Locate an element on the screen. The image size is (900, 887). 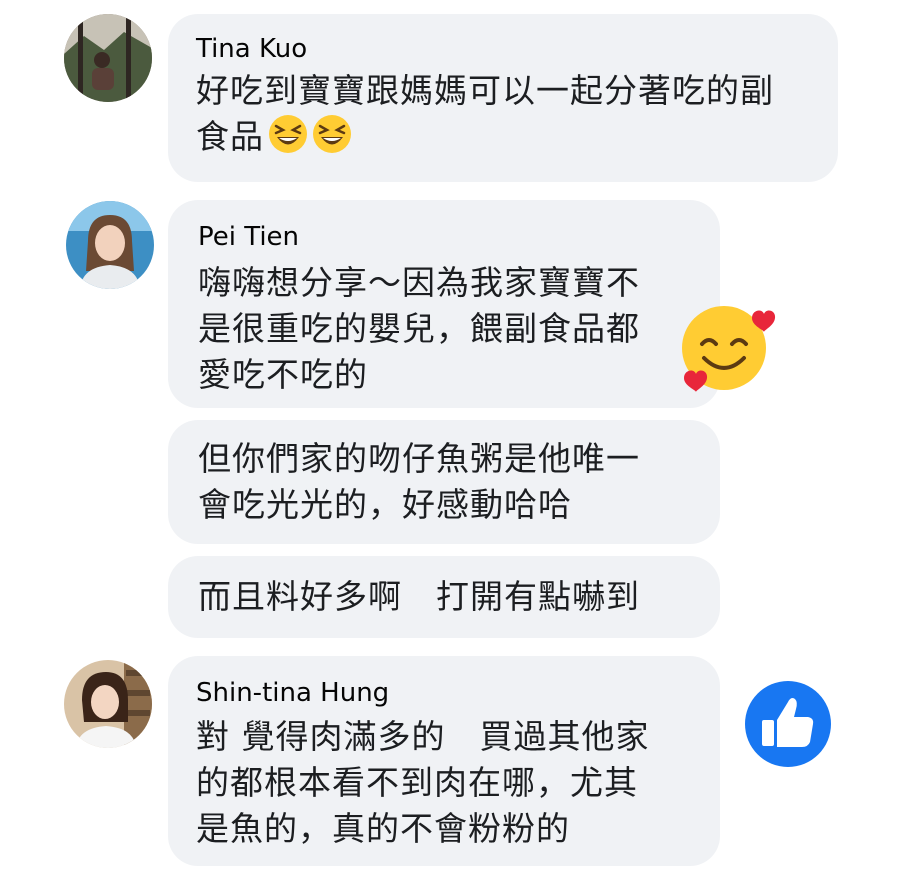
comment-line: 食品 is located at coordinates (485, 137).